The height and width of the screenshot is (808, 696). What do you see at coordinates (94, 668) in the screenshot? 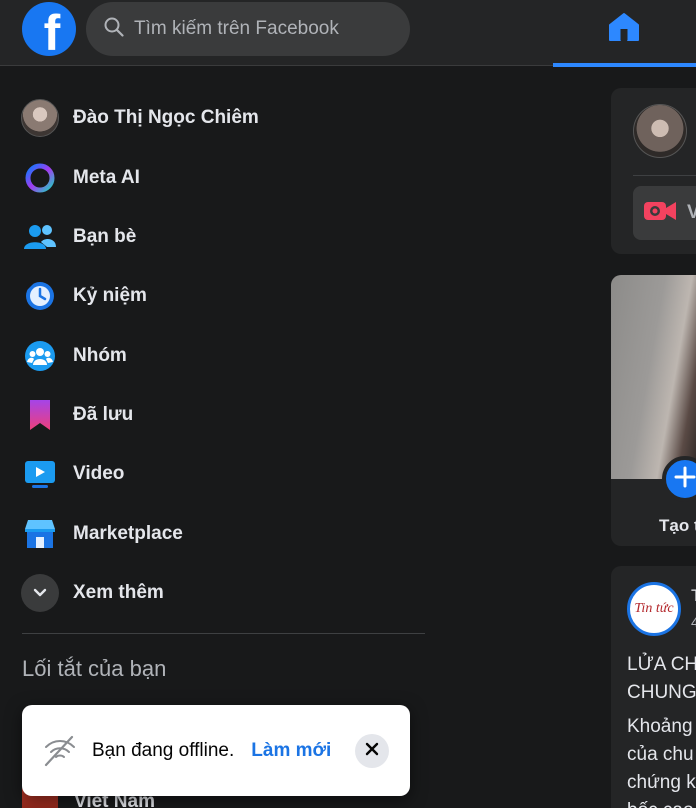
I see `shortcuts-heading: Lối tắt của bạn` at bounding box center [94, 668].